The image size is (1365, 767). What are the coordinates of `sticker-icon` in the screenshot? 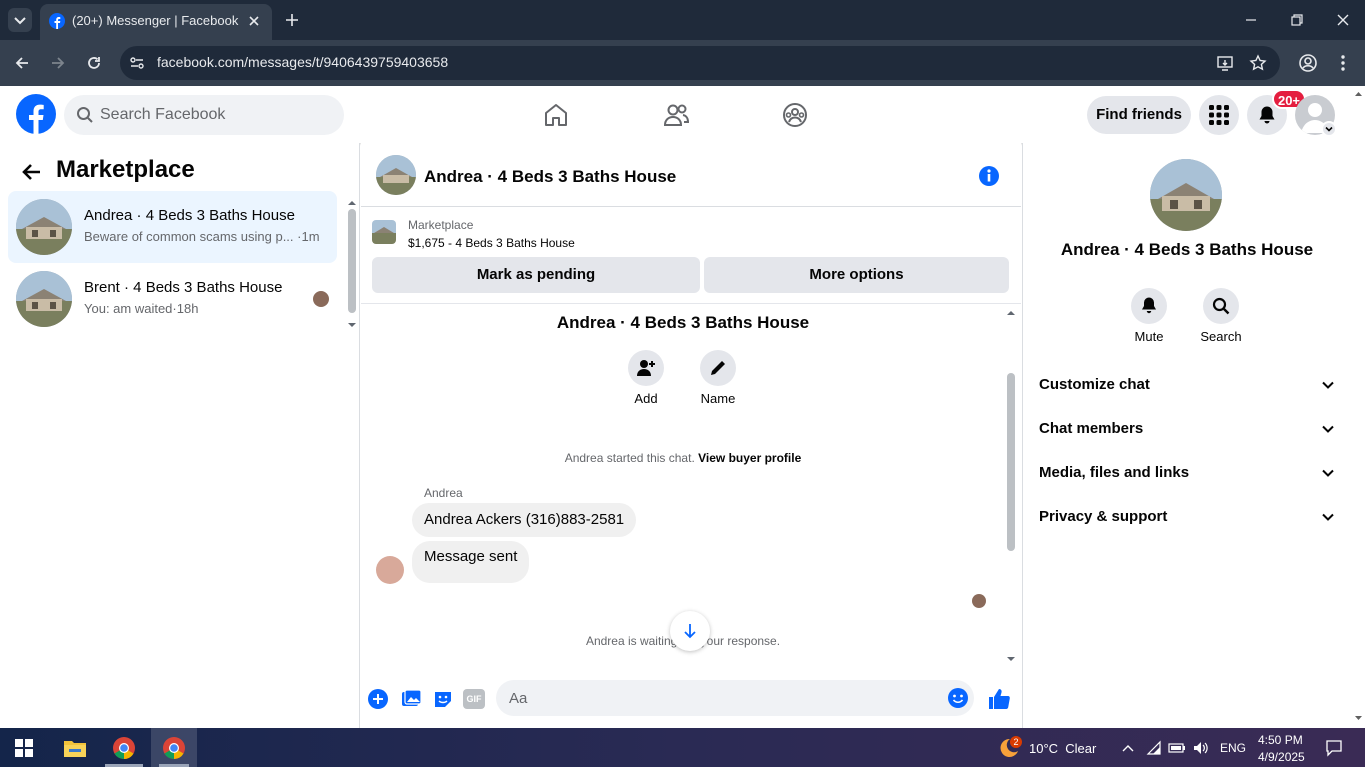 It's located at (443, 699).